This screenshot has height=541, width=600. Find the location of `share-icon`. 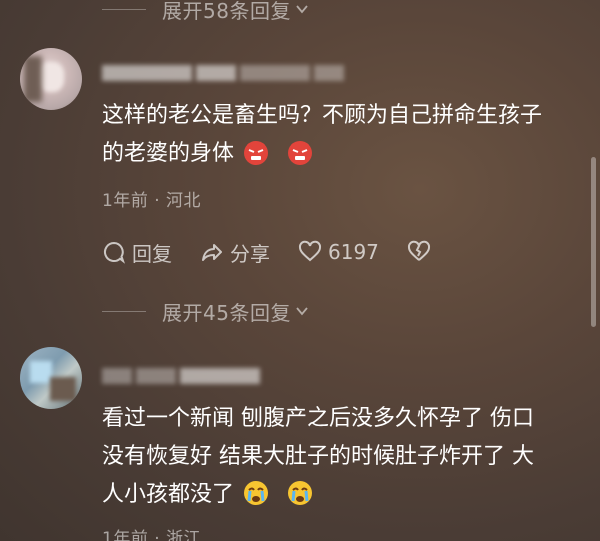

share-icon is located at coordinates (212, 252).